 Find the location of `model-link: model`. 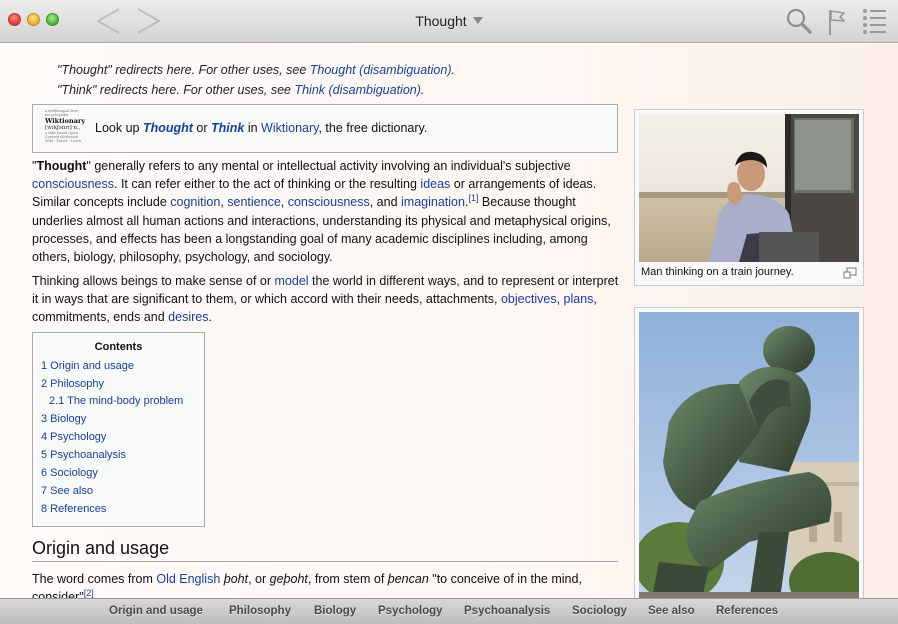

model-link: model is located at coordinates (292, 281).